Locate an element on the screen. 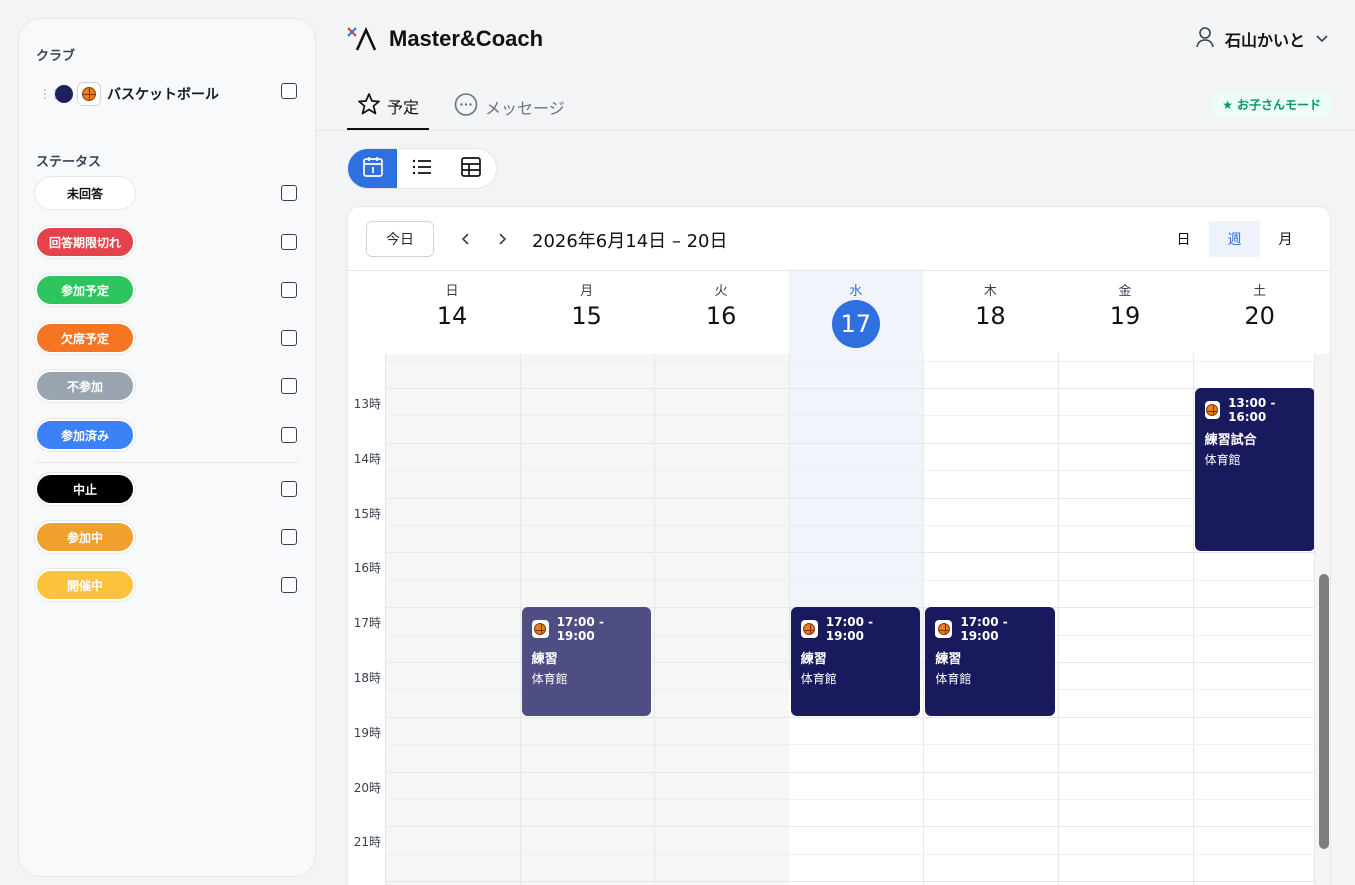 Image resolution: width=1355 pixels, height=885 pixels. event-time: 13:00 - 16:00 is located at coordinates (1252, 410).